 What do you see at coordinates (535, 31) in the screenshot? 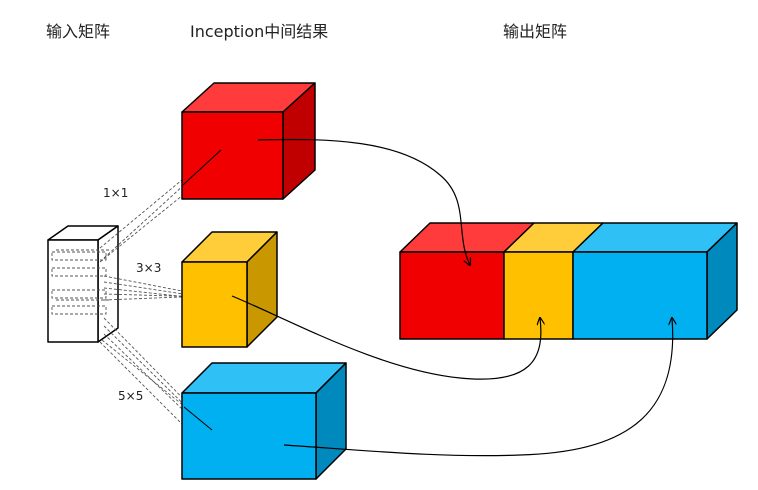
I see `output-matrix-title: 输出矩阵` at bounding box center [535, 31].